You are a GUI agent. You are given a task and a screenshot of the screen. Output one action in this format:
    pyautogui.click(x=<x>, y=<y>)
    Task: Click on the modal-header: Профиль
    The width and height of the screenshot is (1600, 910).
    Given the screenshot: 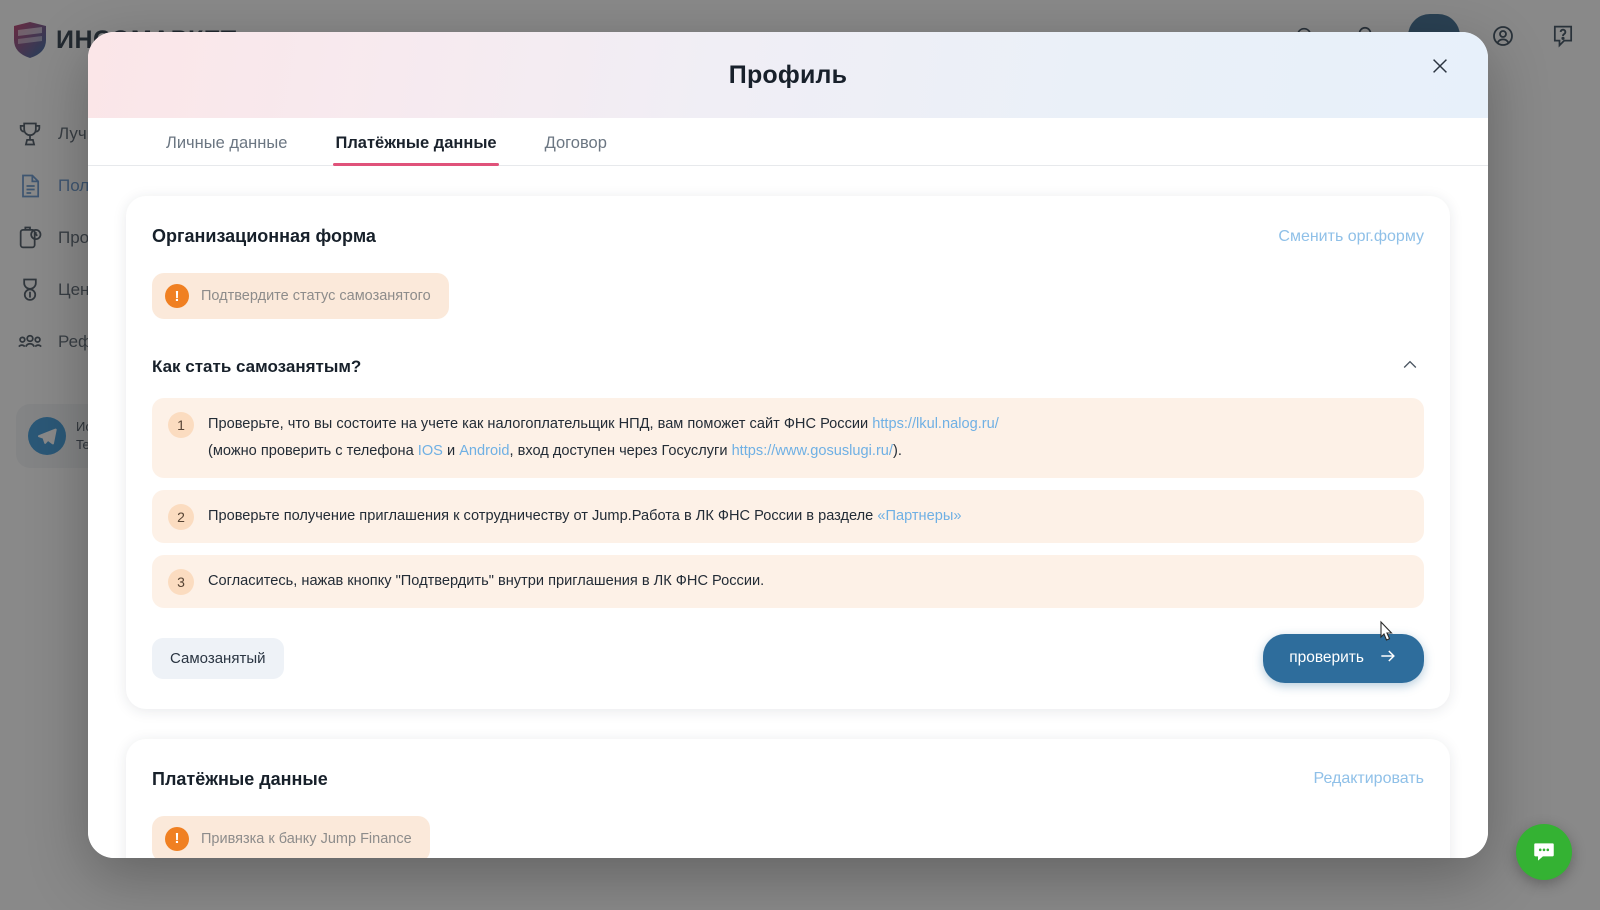 What is the action you would take?
    pyautogui.click(x=788, y=75)
    